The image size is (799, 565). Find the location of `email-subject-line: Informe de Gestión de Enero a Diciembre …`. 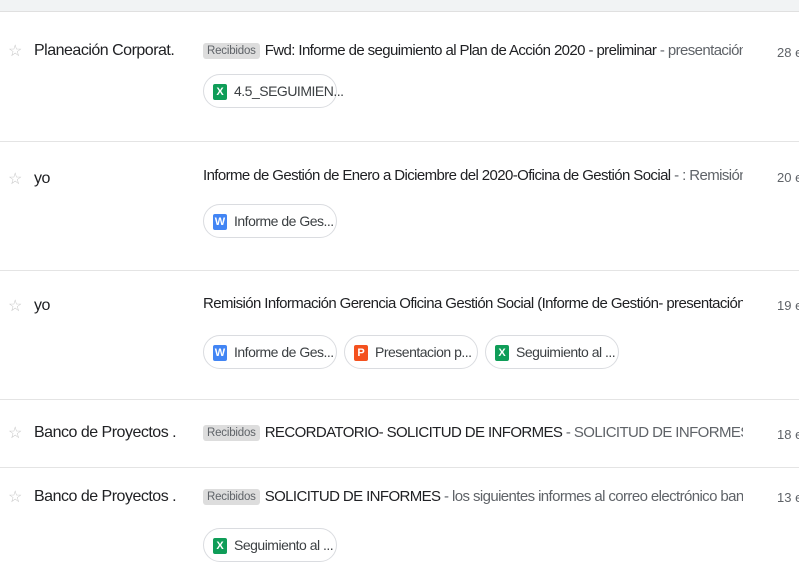

email-subject-line: Informe de Gestión de Enero a Diciembre … is located at coordinates (473, 175).